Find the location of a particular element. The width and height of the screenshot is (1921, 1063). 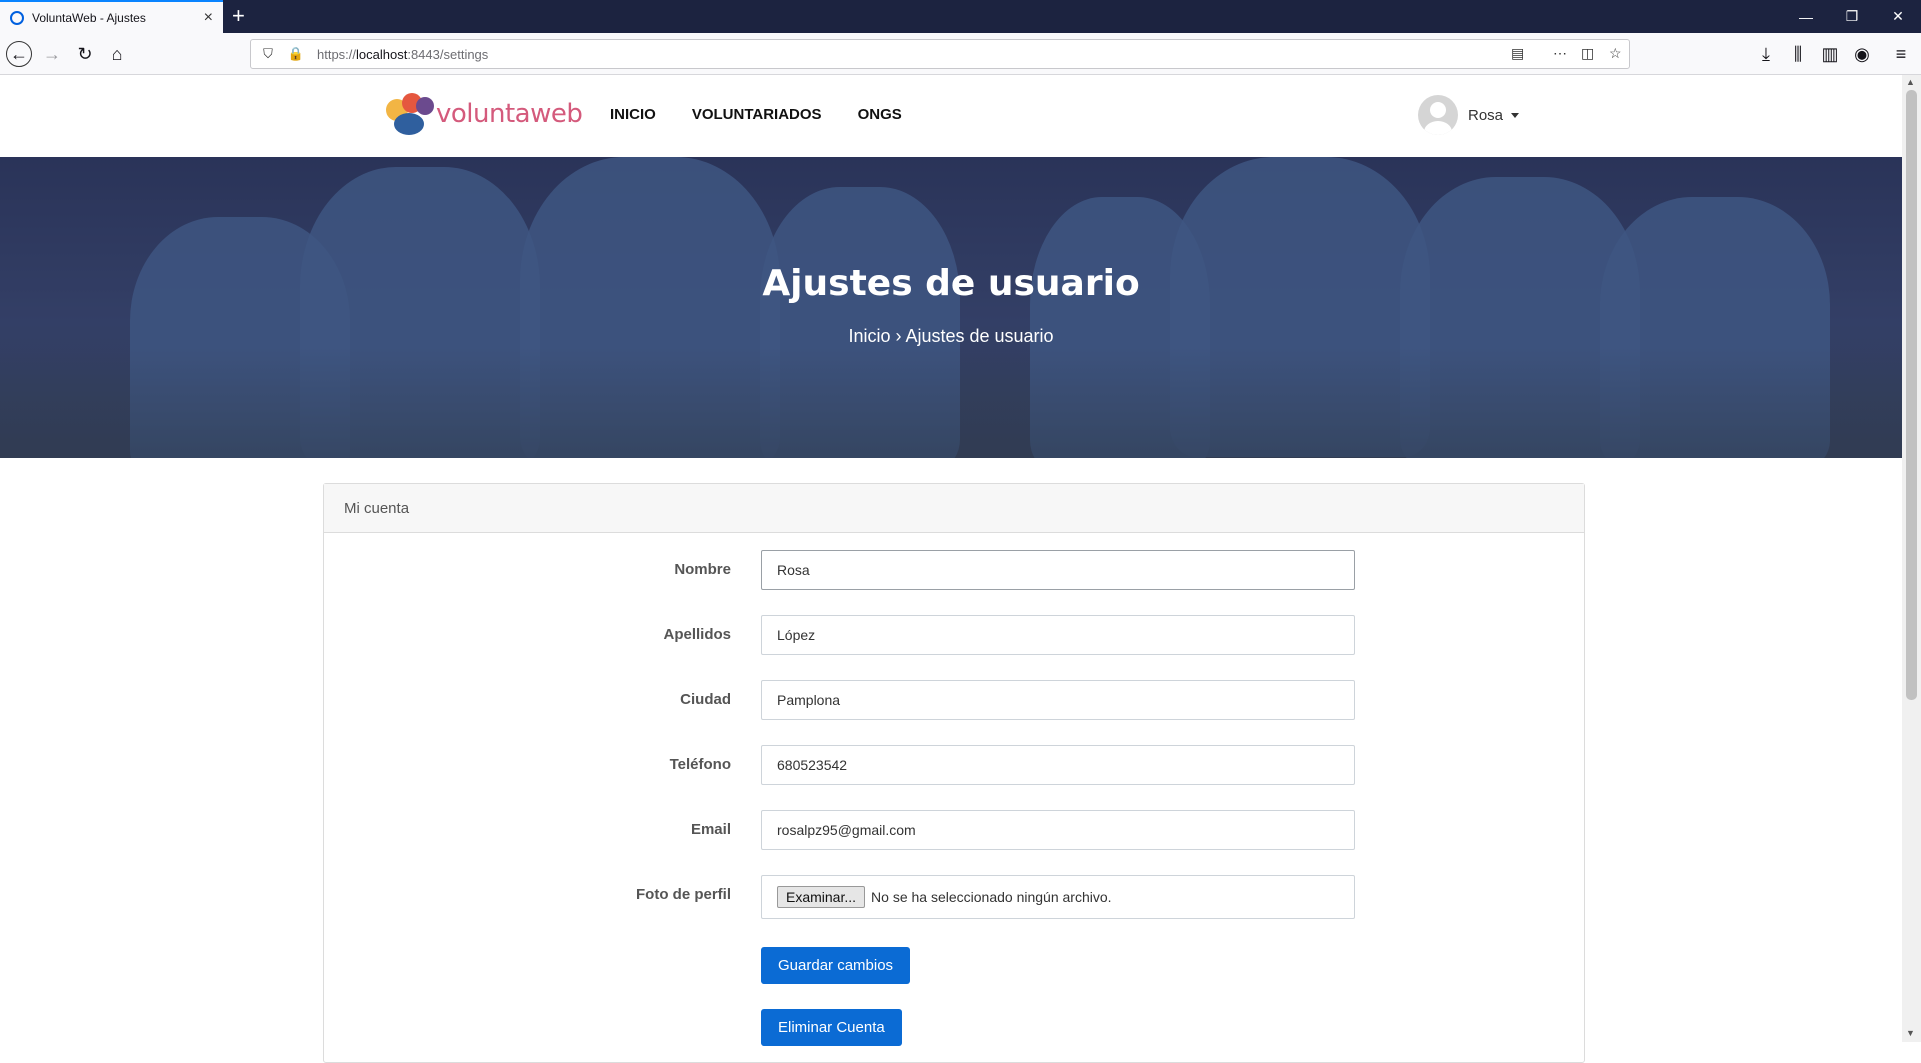

main-menu: INICIO VOLUNTARIADOS ONGS is located at coordinates (756, 114).